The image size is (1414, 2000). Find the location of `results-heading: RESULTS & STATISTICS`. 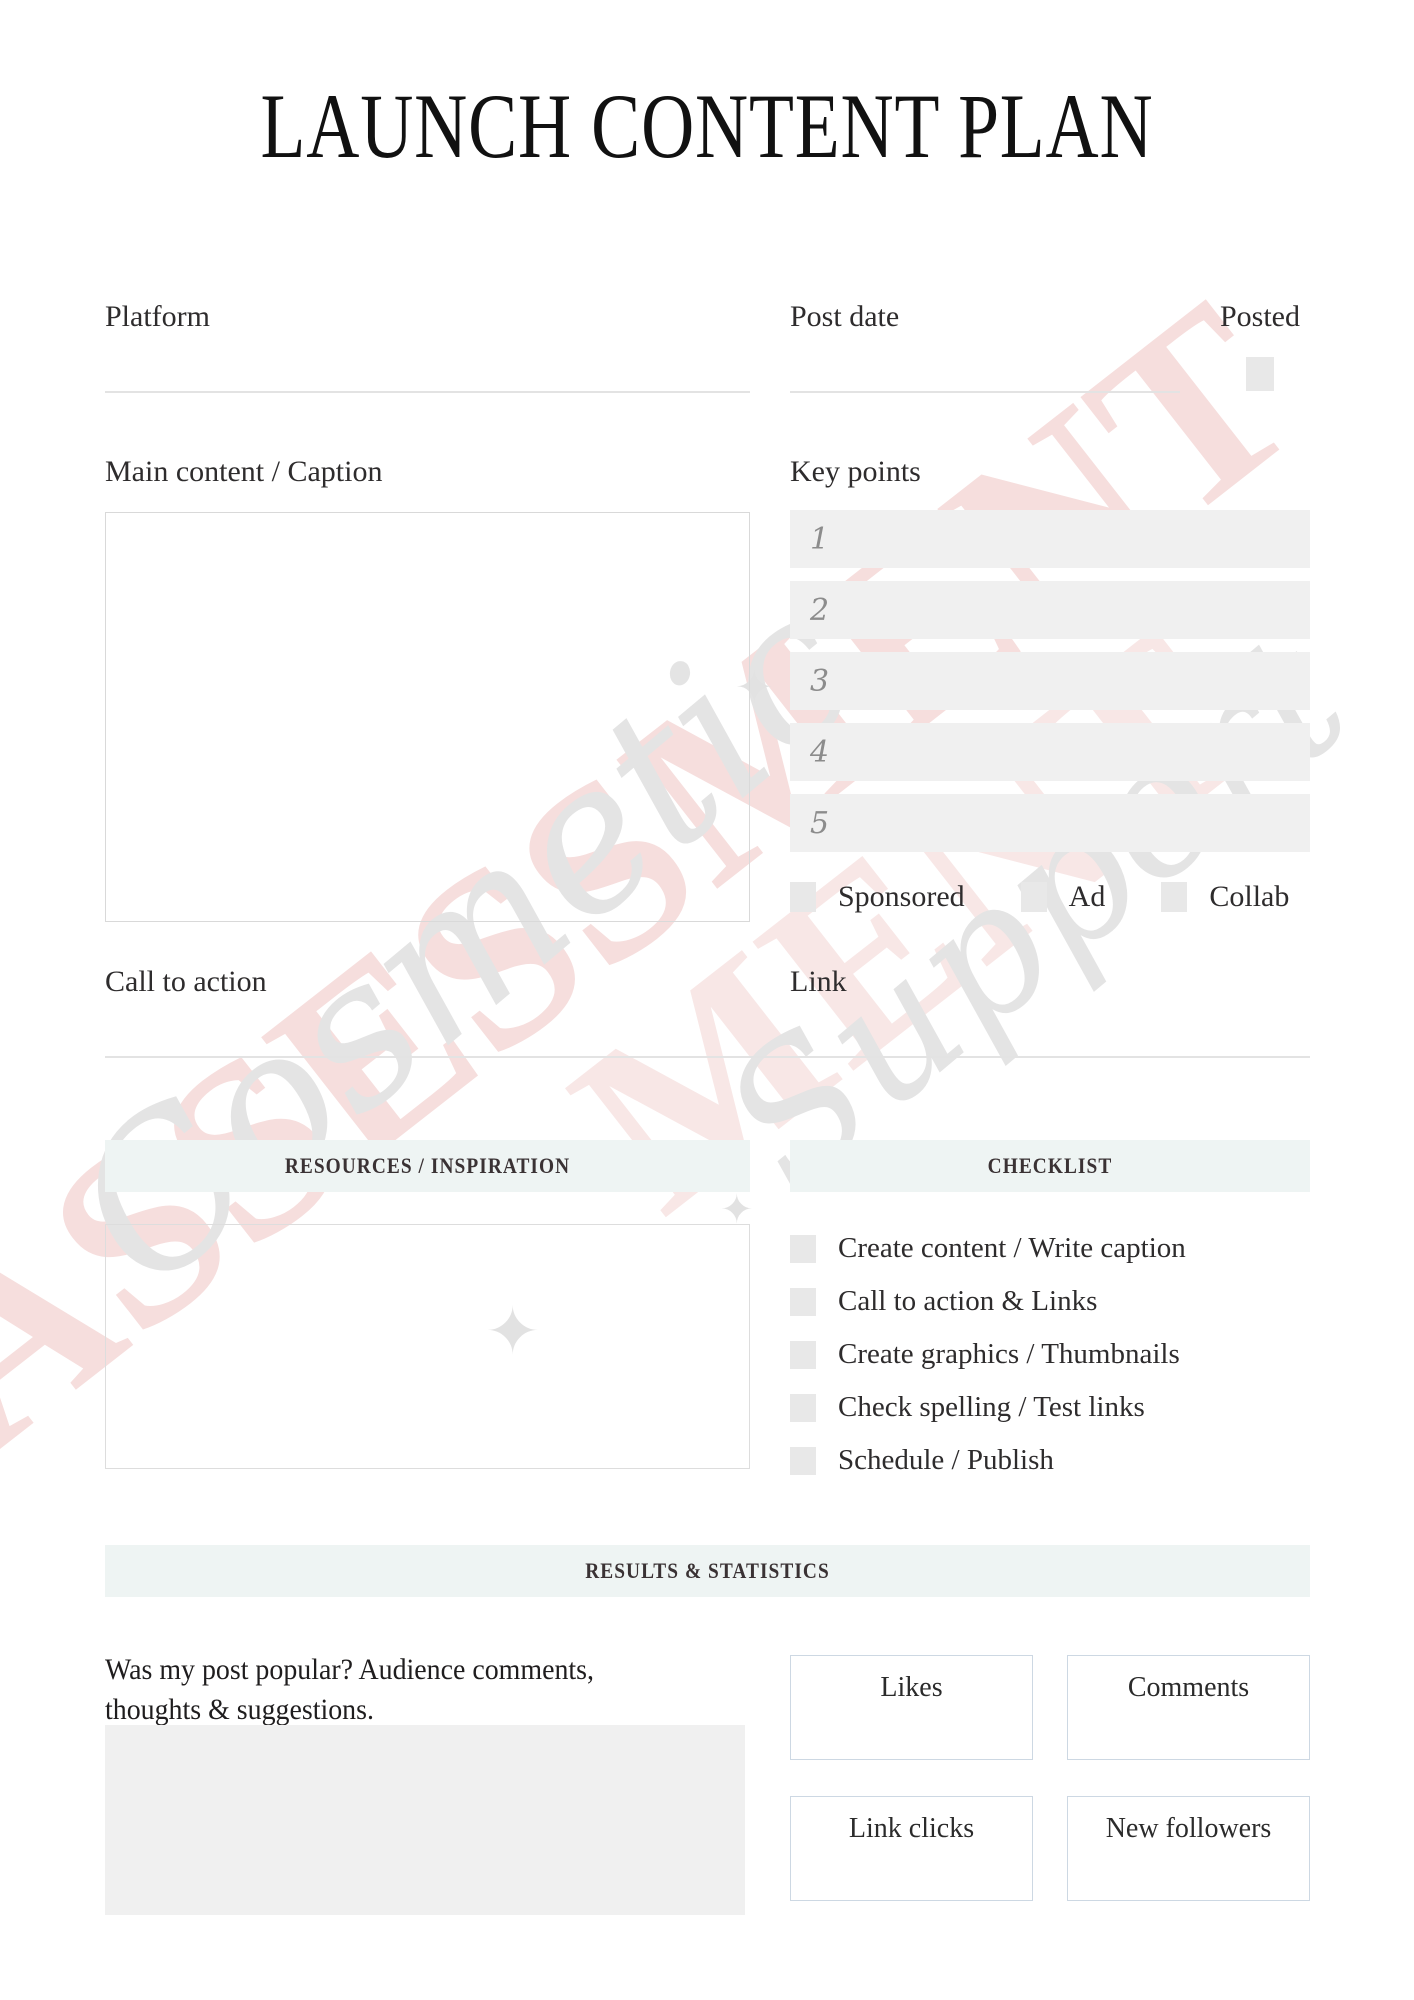

results-heading: RESULTS & STATISTICS is located at coordinates (707, 1571).